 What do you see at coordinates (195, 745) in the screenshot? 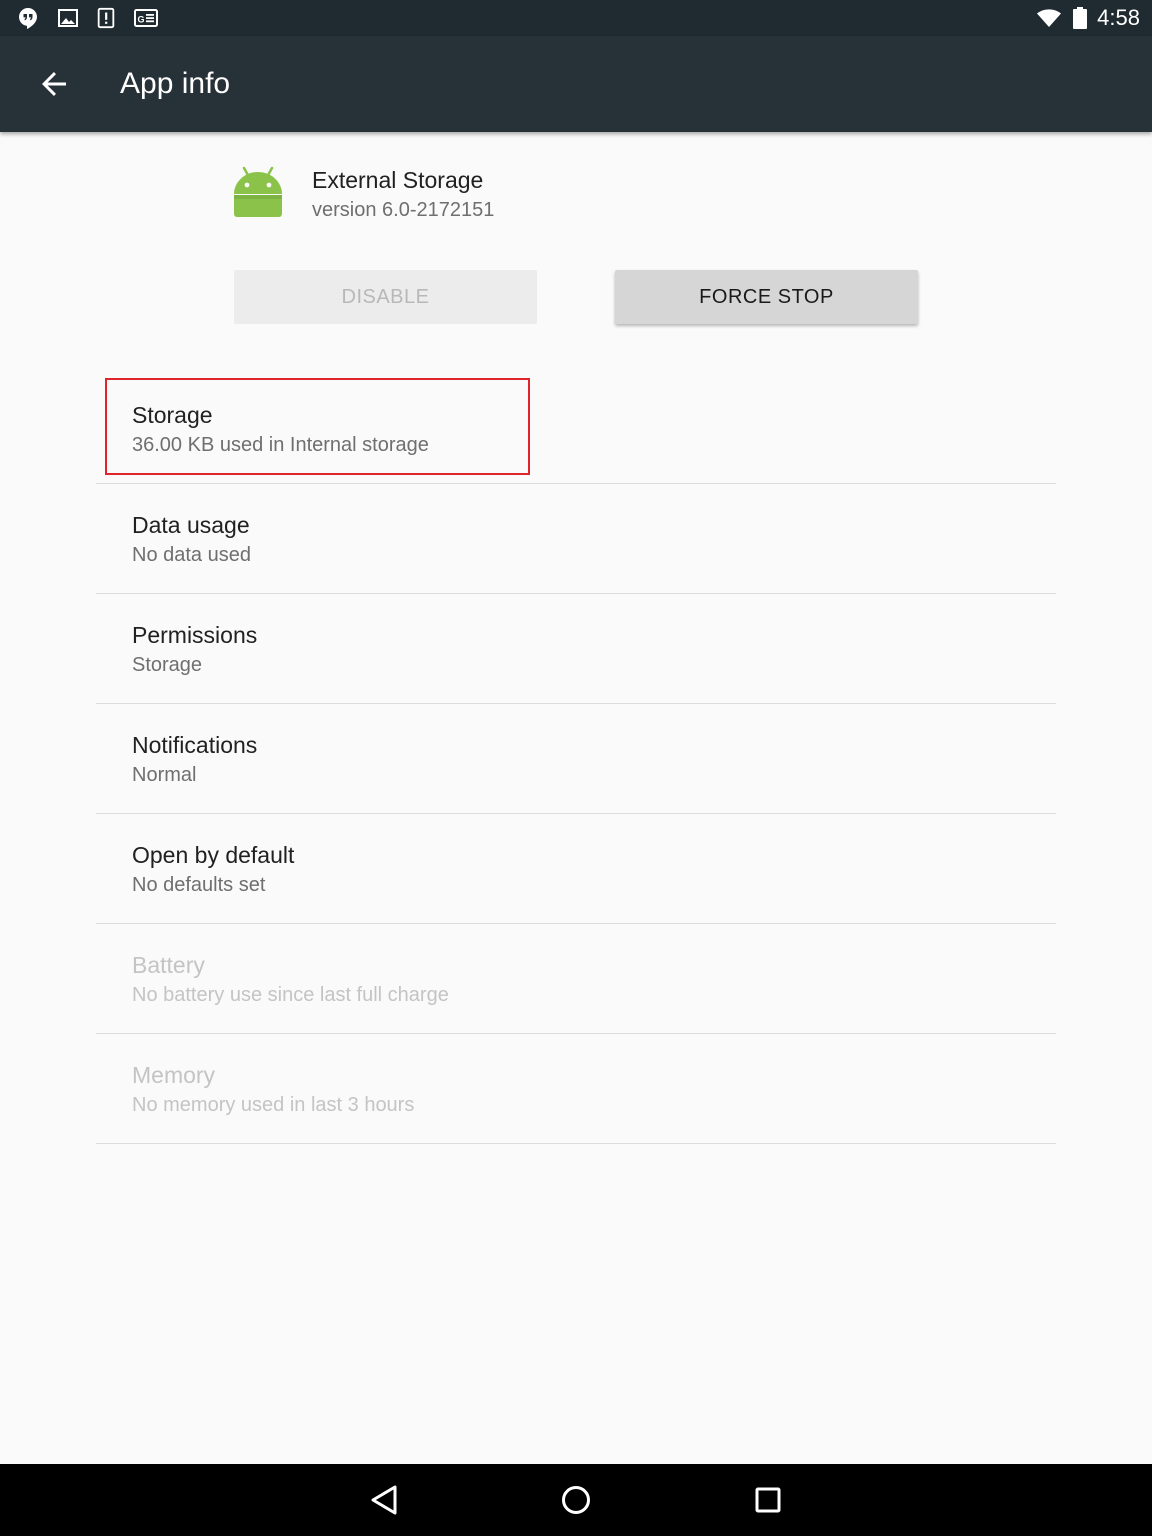
I see `list-item-title: Notifications` at bounding box center [195, 745].